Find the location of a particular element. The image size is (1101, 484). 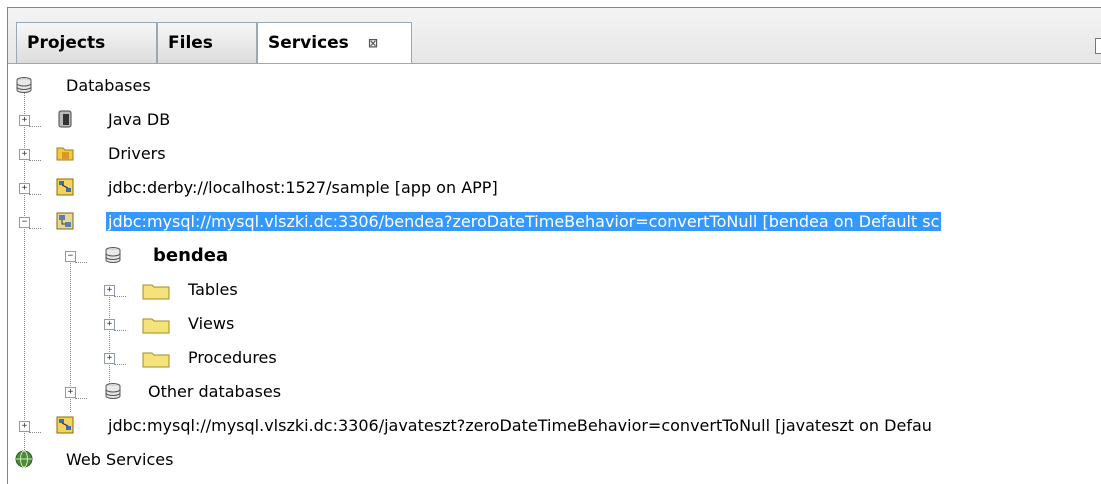

web-services-icon is located at coordinates (24, 459).